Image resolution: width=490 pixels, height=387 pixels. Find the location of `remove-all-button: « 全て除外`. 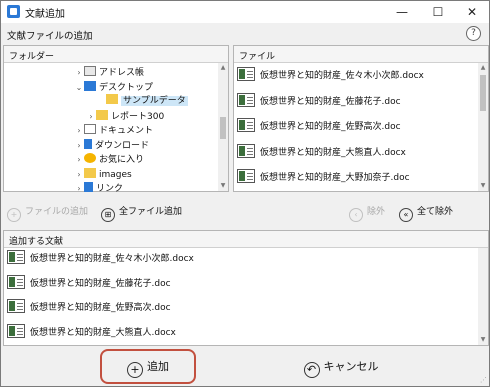

remove-all-button: « 全て除外 is located at coordinates (426, 212).